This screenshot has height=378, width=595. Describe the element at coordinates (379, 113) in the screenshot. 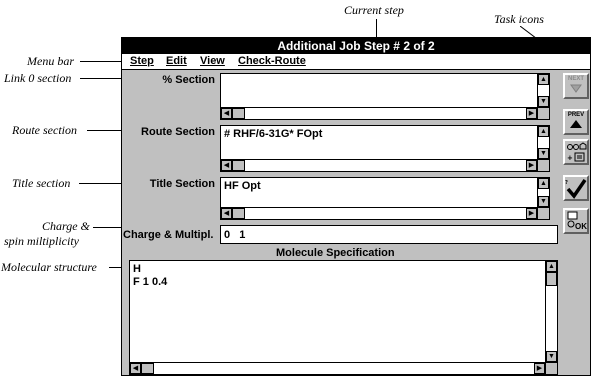

I see `percent-hscroll: ◀ ▶` at that location.